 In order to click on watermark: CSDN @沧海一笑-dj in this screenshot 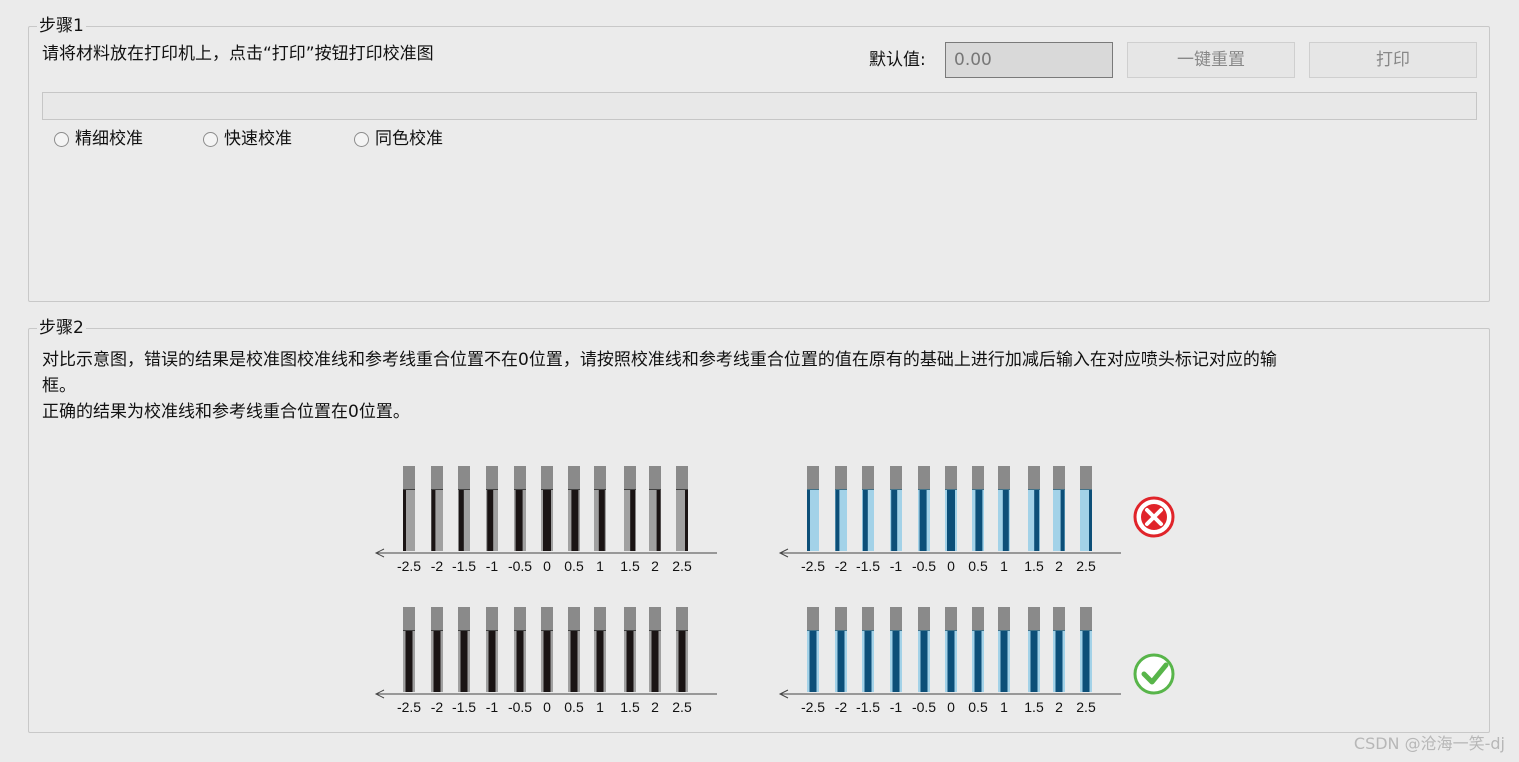, I will do `click(1429, 743)`.